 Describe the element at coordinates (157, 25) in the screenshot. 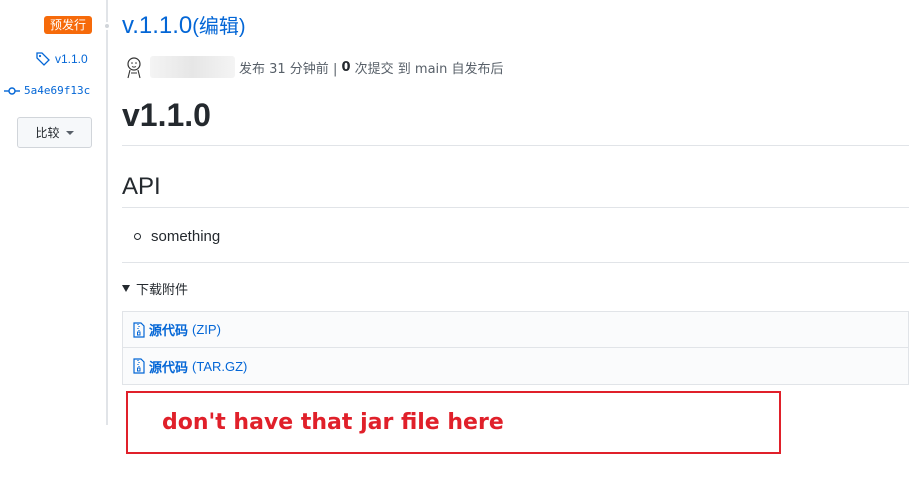

I see `release-title-link: v.1.1.0` at that location.